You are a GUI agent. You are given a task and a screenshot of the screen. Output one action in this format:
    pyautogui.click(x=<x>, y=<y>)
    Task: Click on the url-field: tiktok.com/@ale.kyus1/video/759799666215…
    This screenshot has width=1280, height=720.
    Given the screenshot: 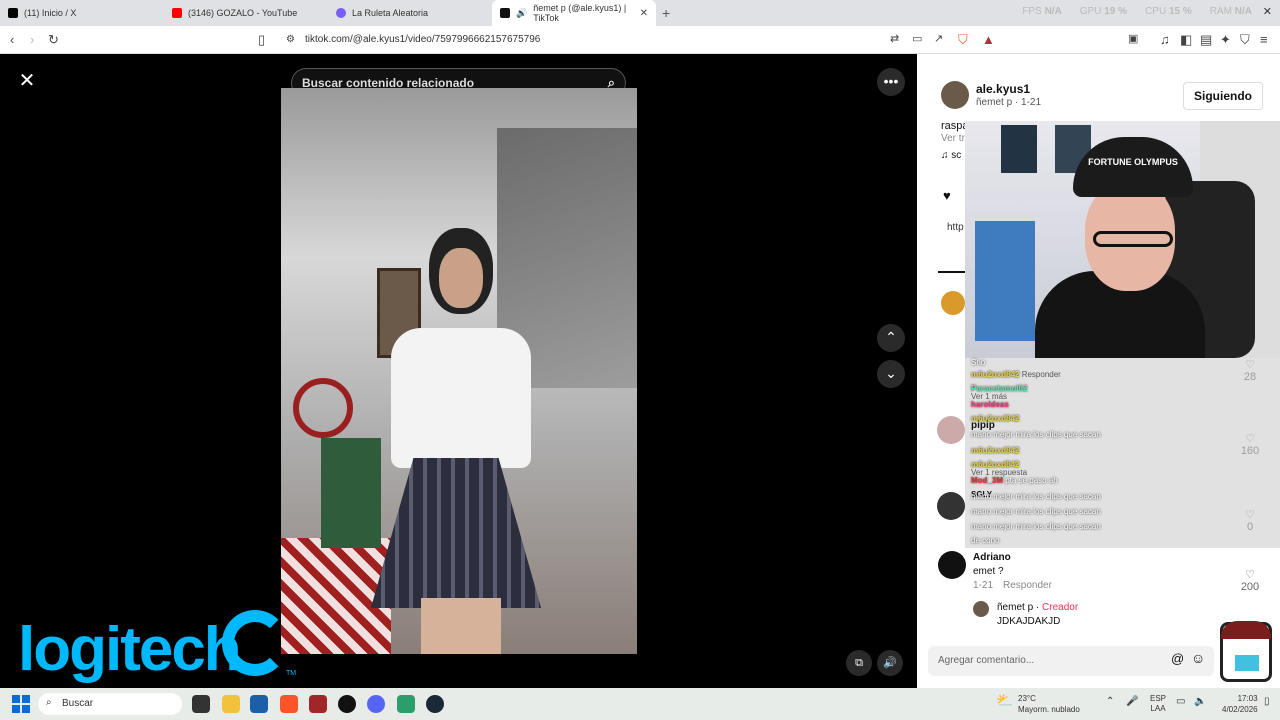 What is the action you would take?
    pyautogui.click(x=422, y=39)
    